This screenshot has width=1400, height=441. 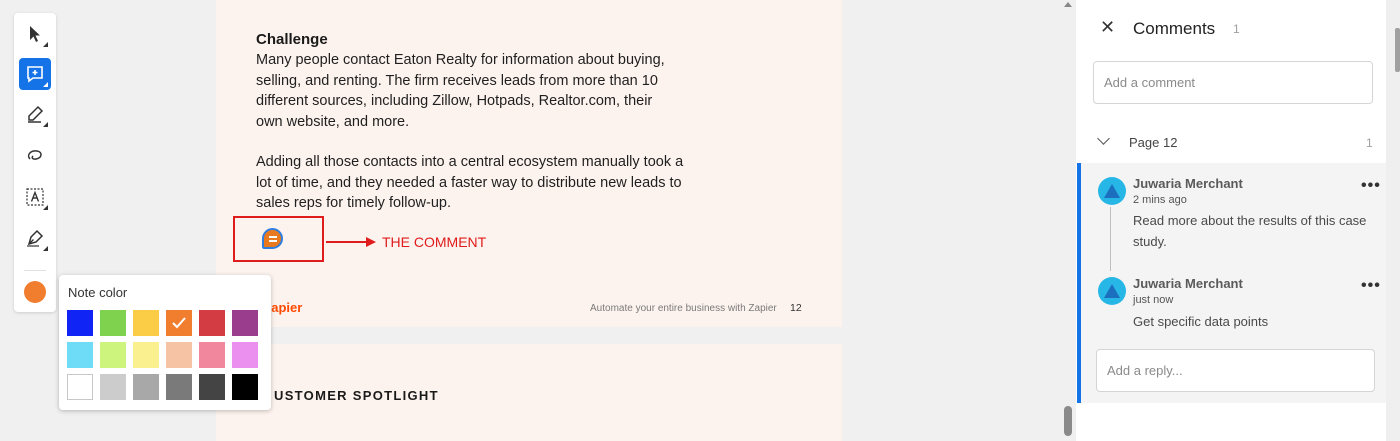 I want to click on checkmark-icon, so click(x=179, y=323).